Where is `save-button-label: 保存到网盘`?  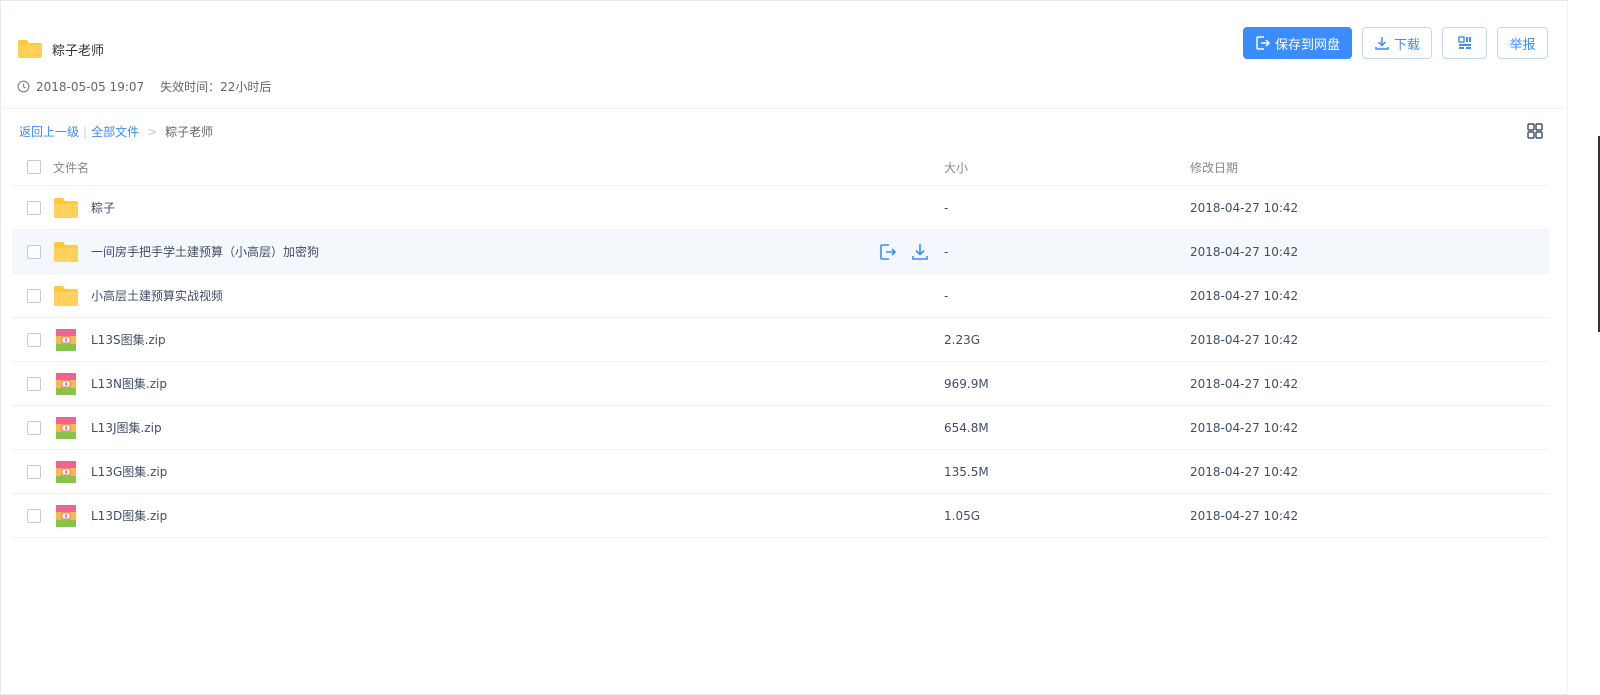 save-button-label: 保存到网盘 is located at coordinates (1307, 45).